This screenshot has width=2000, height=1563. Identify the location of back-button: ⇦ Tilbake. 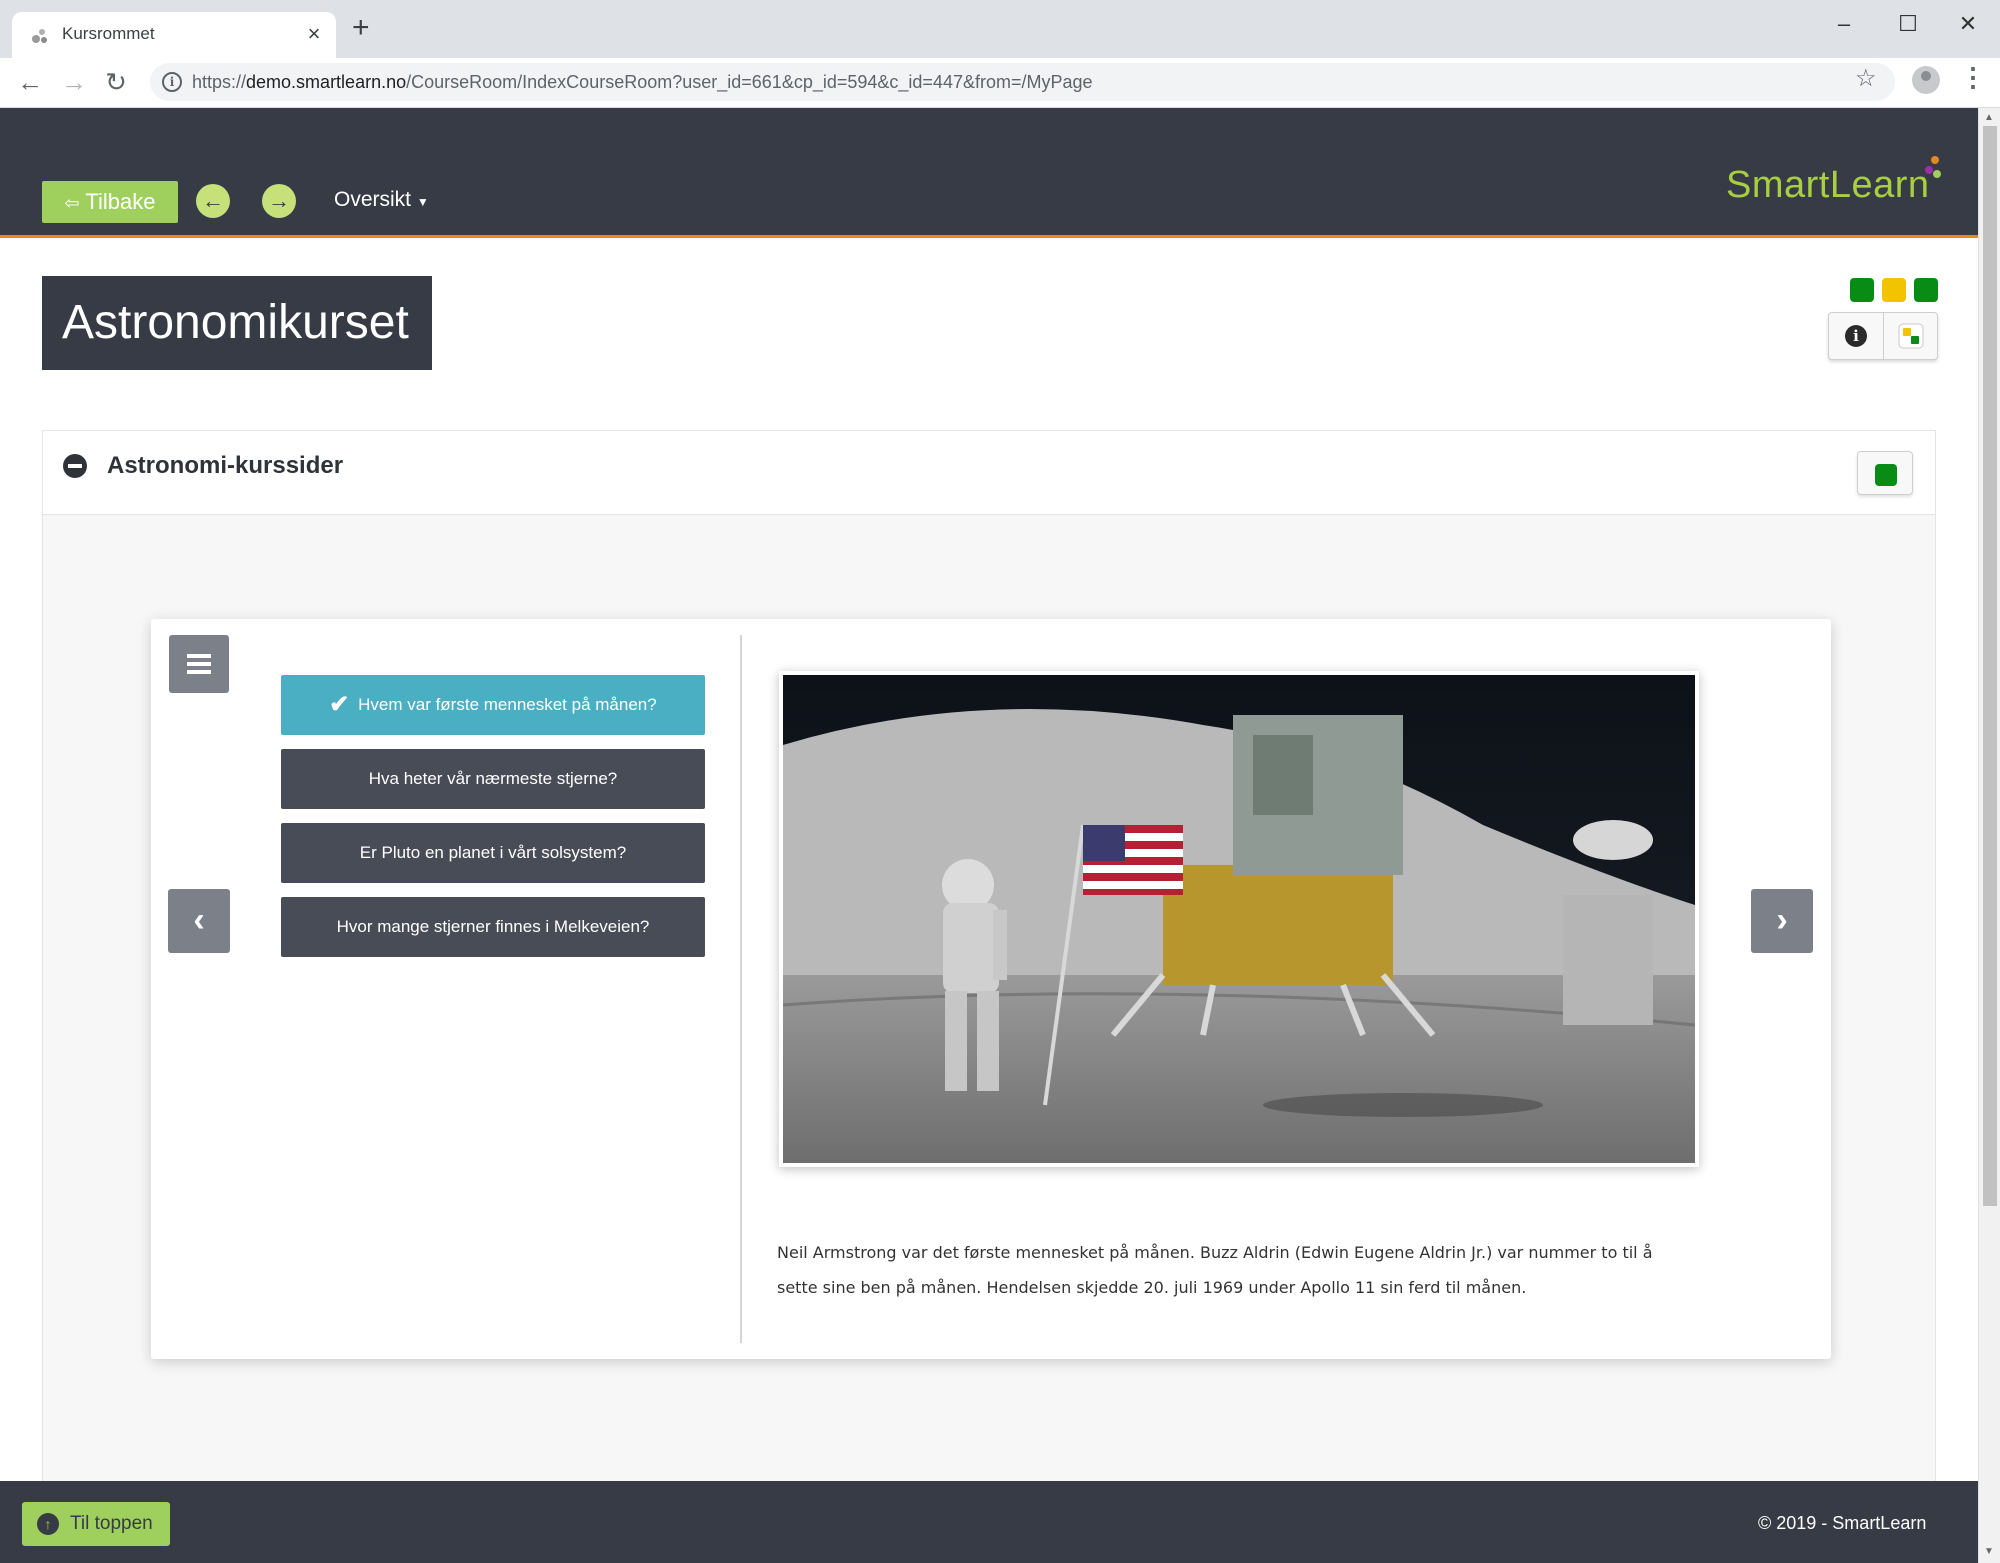
(110, 202).